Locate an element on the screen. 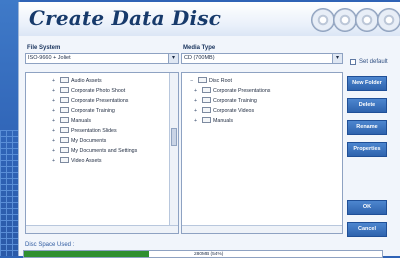  list-item: + Presentation Slides is located at coordinates (84, 131).